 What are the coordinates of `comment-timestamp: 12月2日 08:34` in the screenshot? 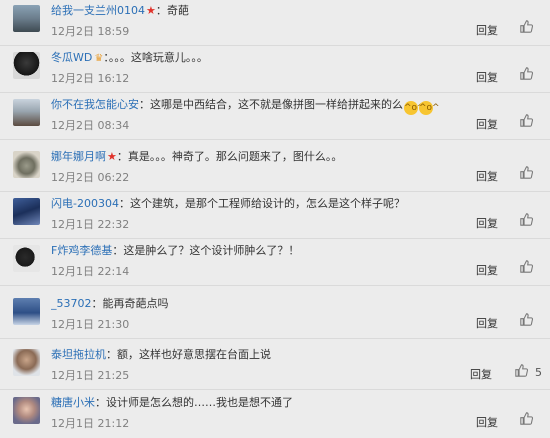 It's located at (90, 125).